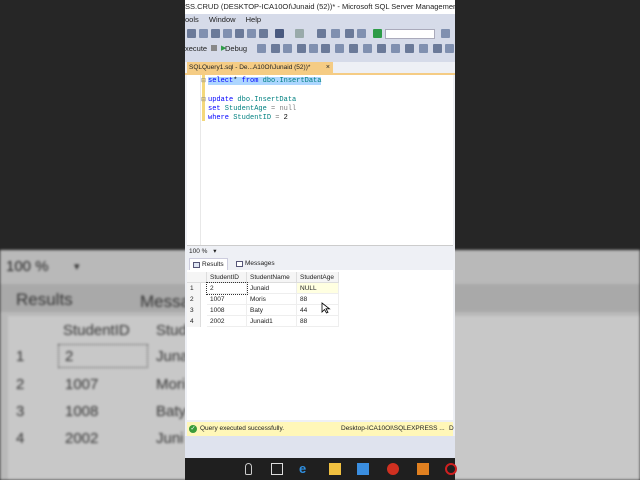 The height and width of the screenshot is (480, 640). What do you see at coordinates (196, 48) in the screenshot?
I see `execute-button: xecute` at bounding box center [196, 48].